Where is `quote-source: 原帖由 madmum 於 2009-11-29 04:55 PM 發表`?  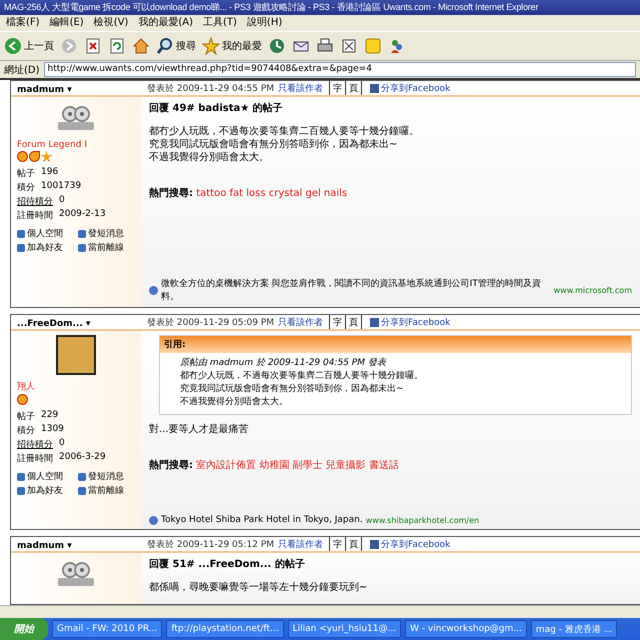
quote-source: 原帖由 madmum 於 2009-11-29 04:55 PM 發表 is located at coordinates (284, 362).